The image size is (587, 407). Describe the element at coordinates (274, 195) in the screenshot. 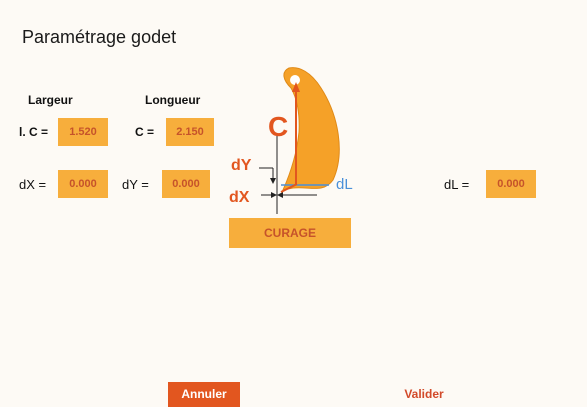

I see `dx-left-arrow-head-icon` at that location.